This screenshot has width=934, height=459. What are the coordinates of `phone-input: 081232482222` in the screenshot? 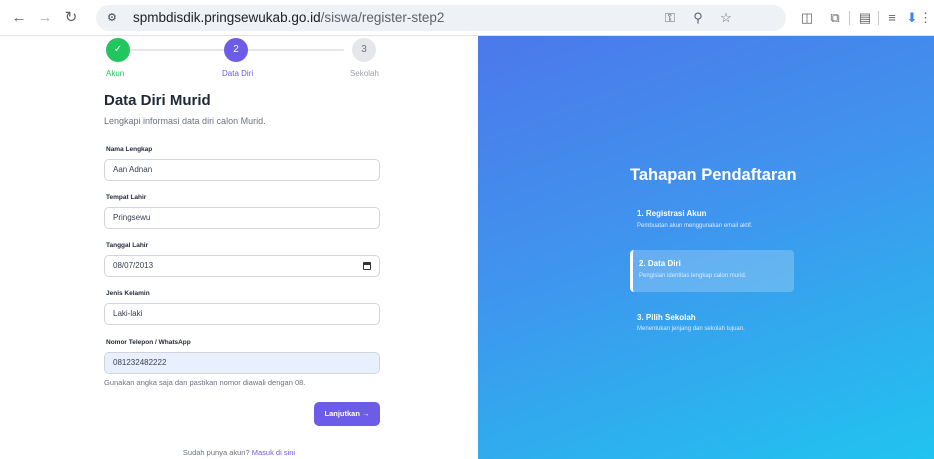 It's located at (242, 363).